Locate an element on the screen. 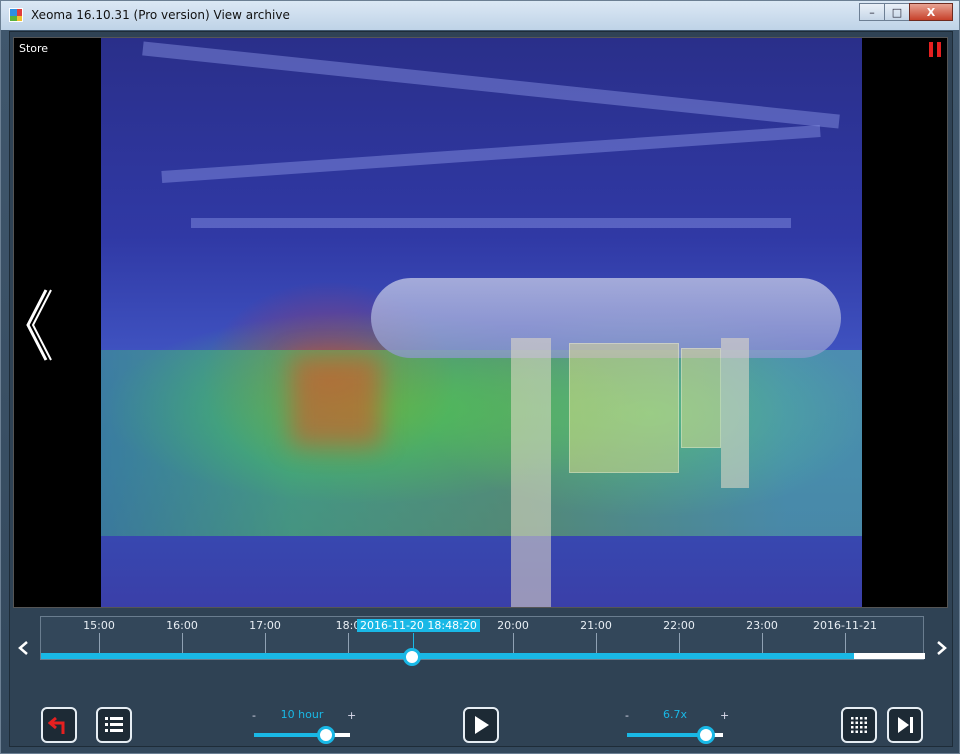  layout-grid-button is located at coordinates (859, 725).